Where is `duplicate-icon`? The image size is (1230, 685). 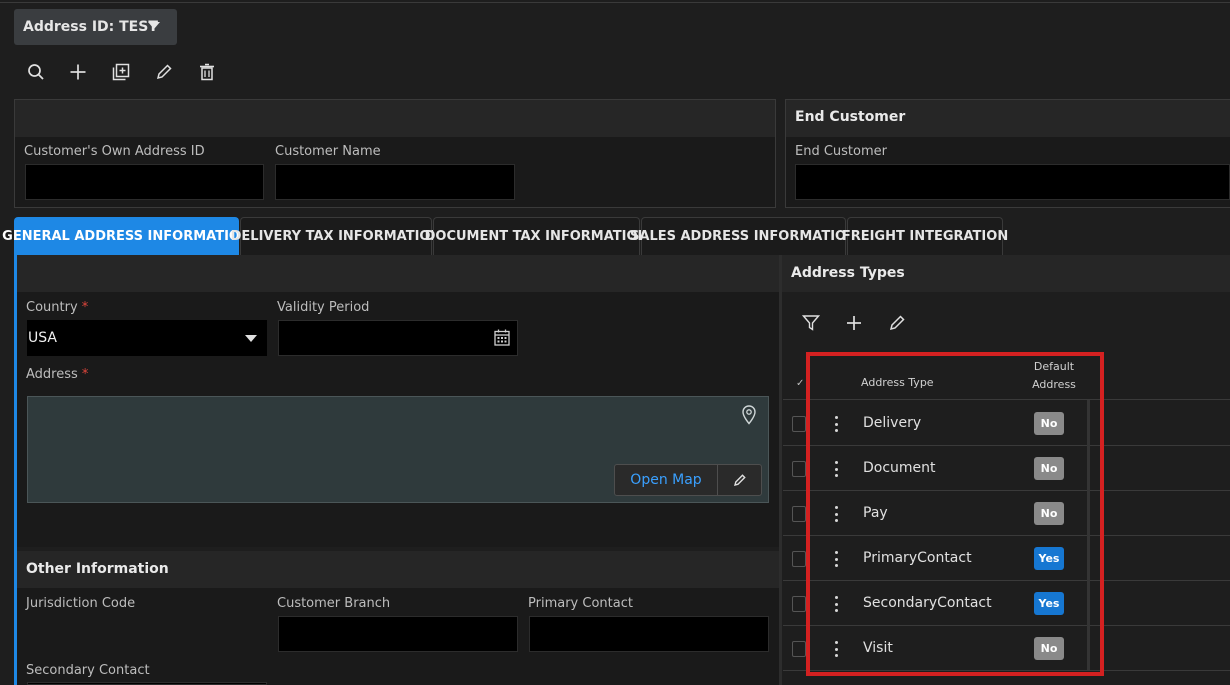
duplicate-icon is located at coordinates (121, 72).